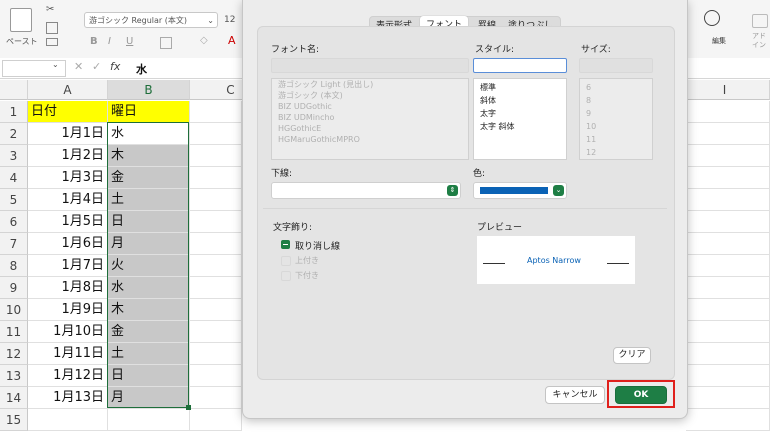 The image size is (770, 432). I want to click on table-cell: 1月5日, so click(68, 222).